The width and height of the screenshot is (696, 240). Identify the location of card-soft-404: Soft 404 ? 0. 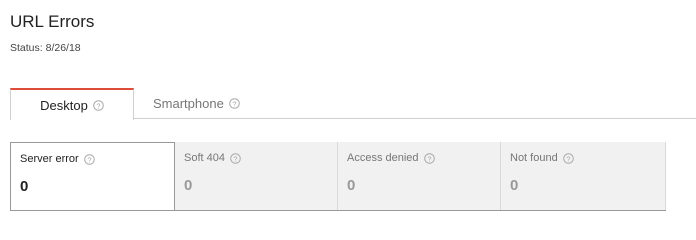
(256, 176).